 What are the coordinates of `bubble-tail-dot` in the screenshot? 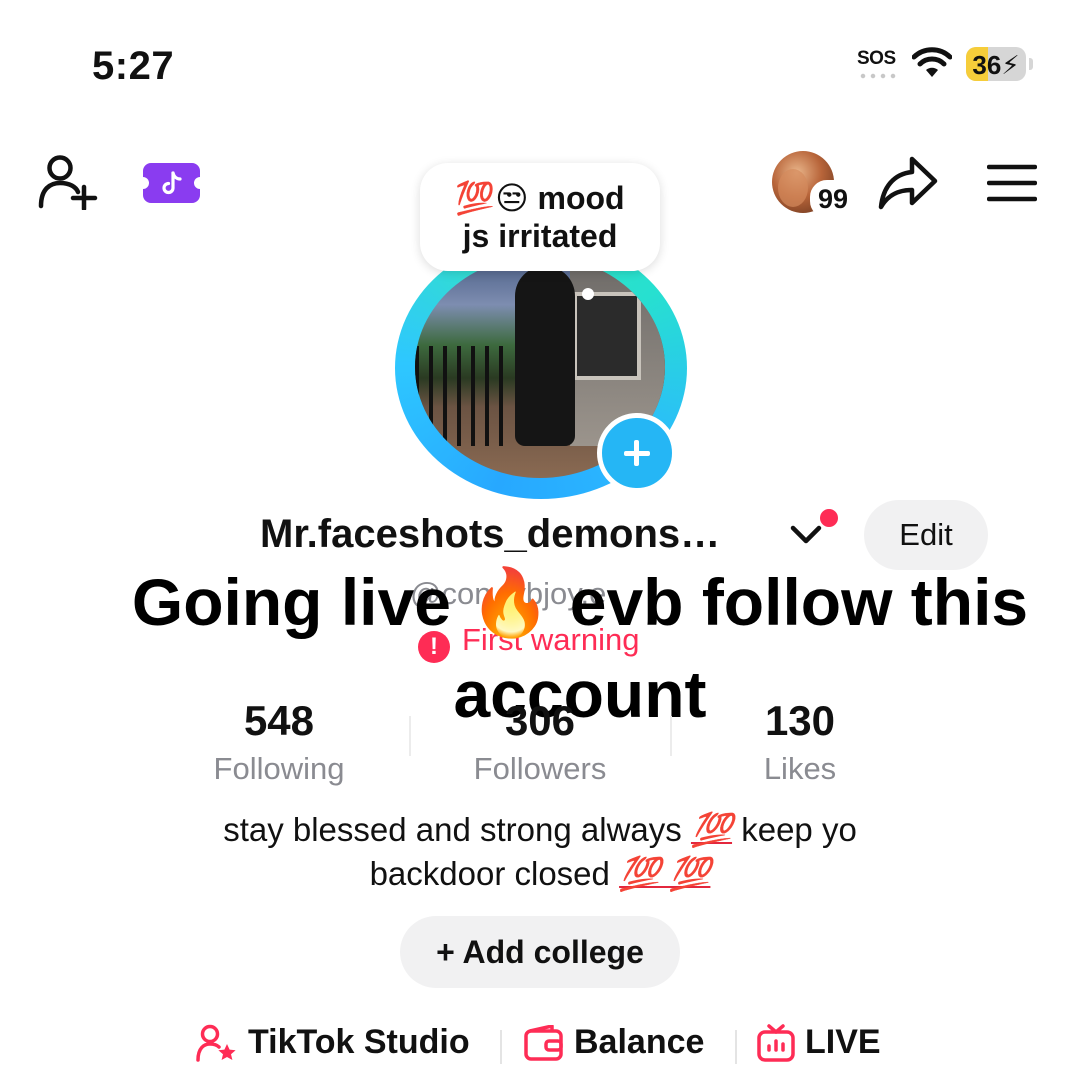 It's located at (588, 294).